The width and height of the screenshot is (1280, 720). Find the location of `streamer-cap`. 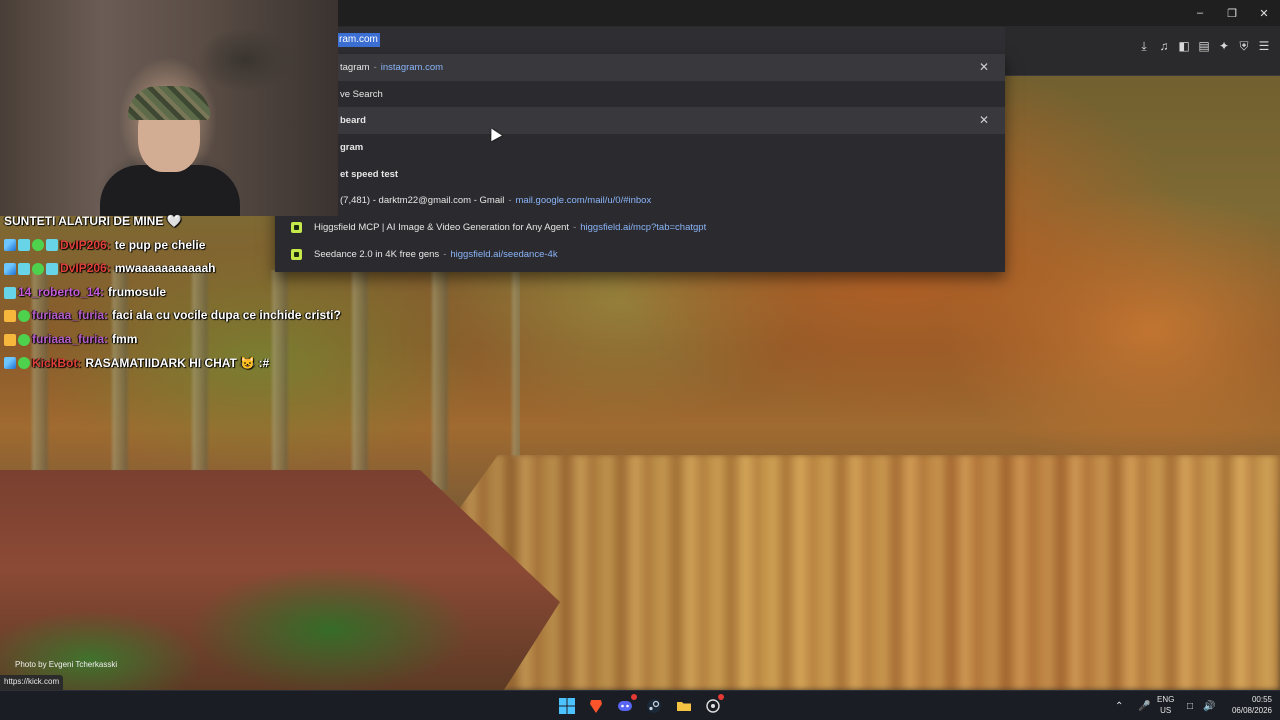

streamer-cap is located at coordinates (169, 103).